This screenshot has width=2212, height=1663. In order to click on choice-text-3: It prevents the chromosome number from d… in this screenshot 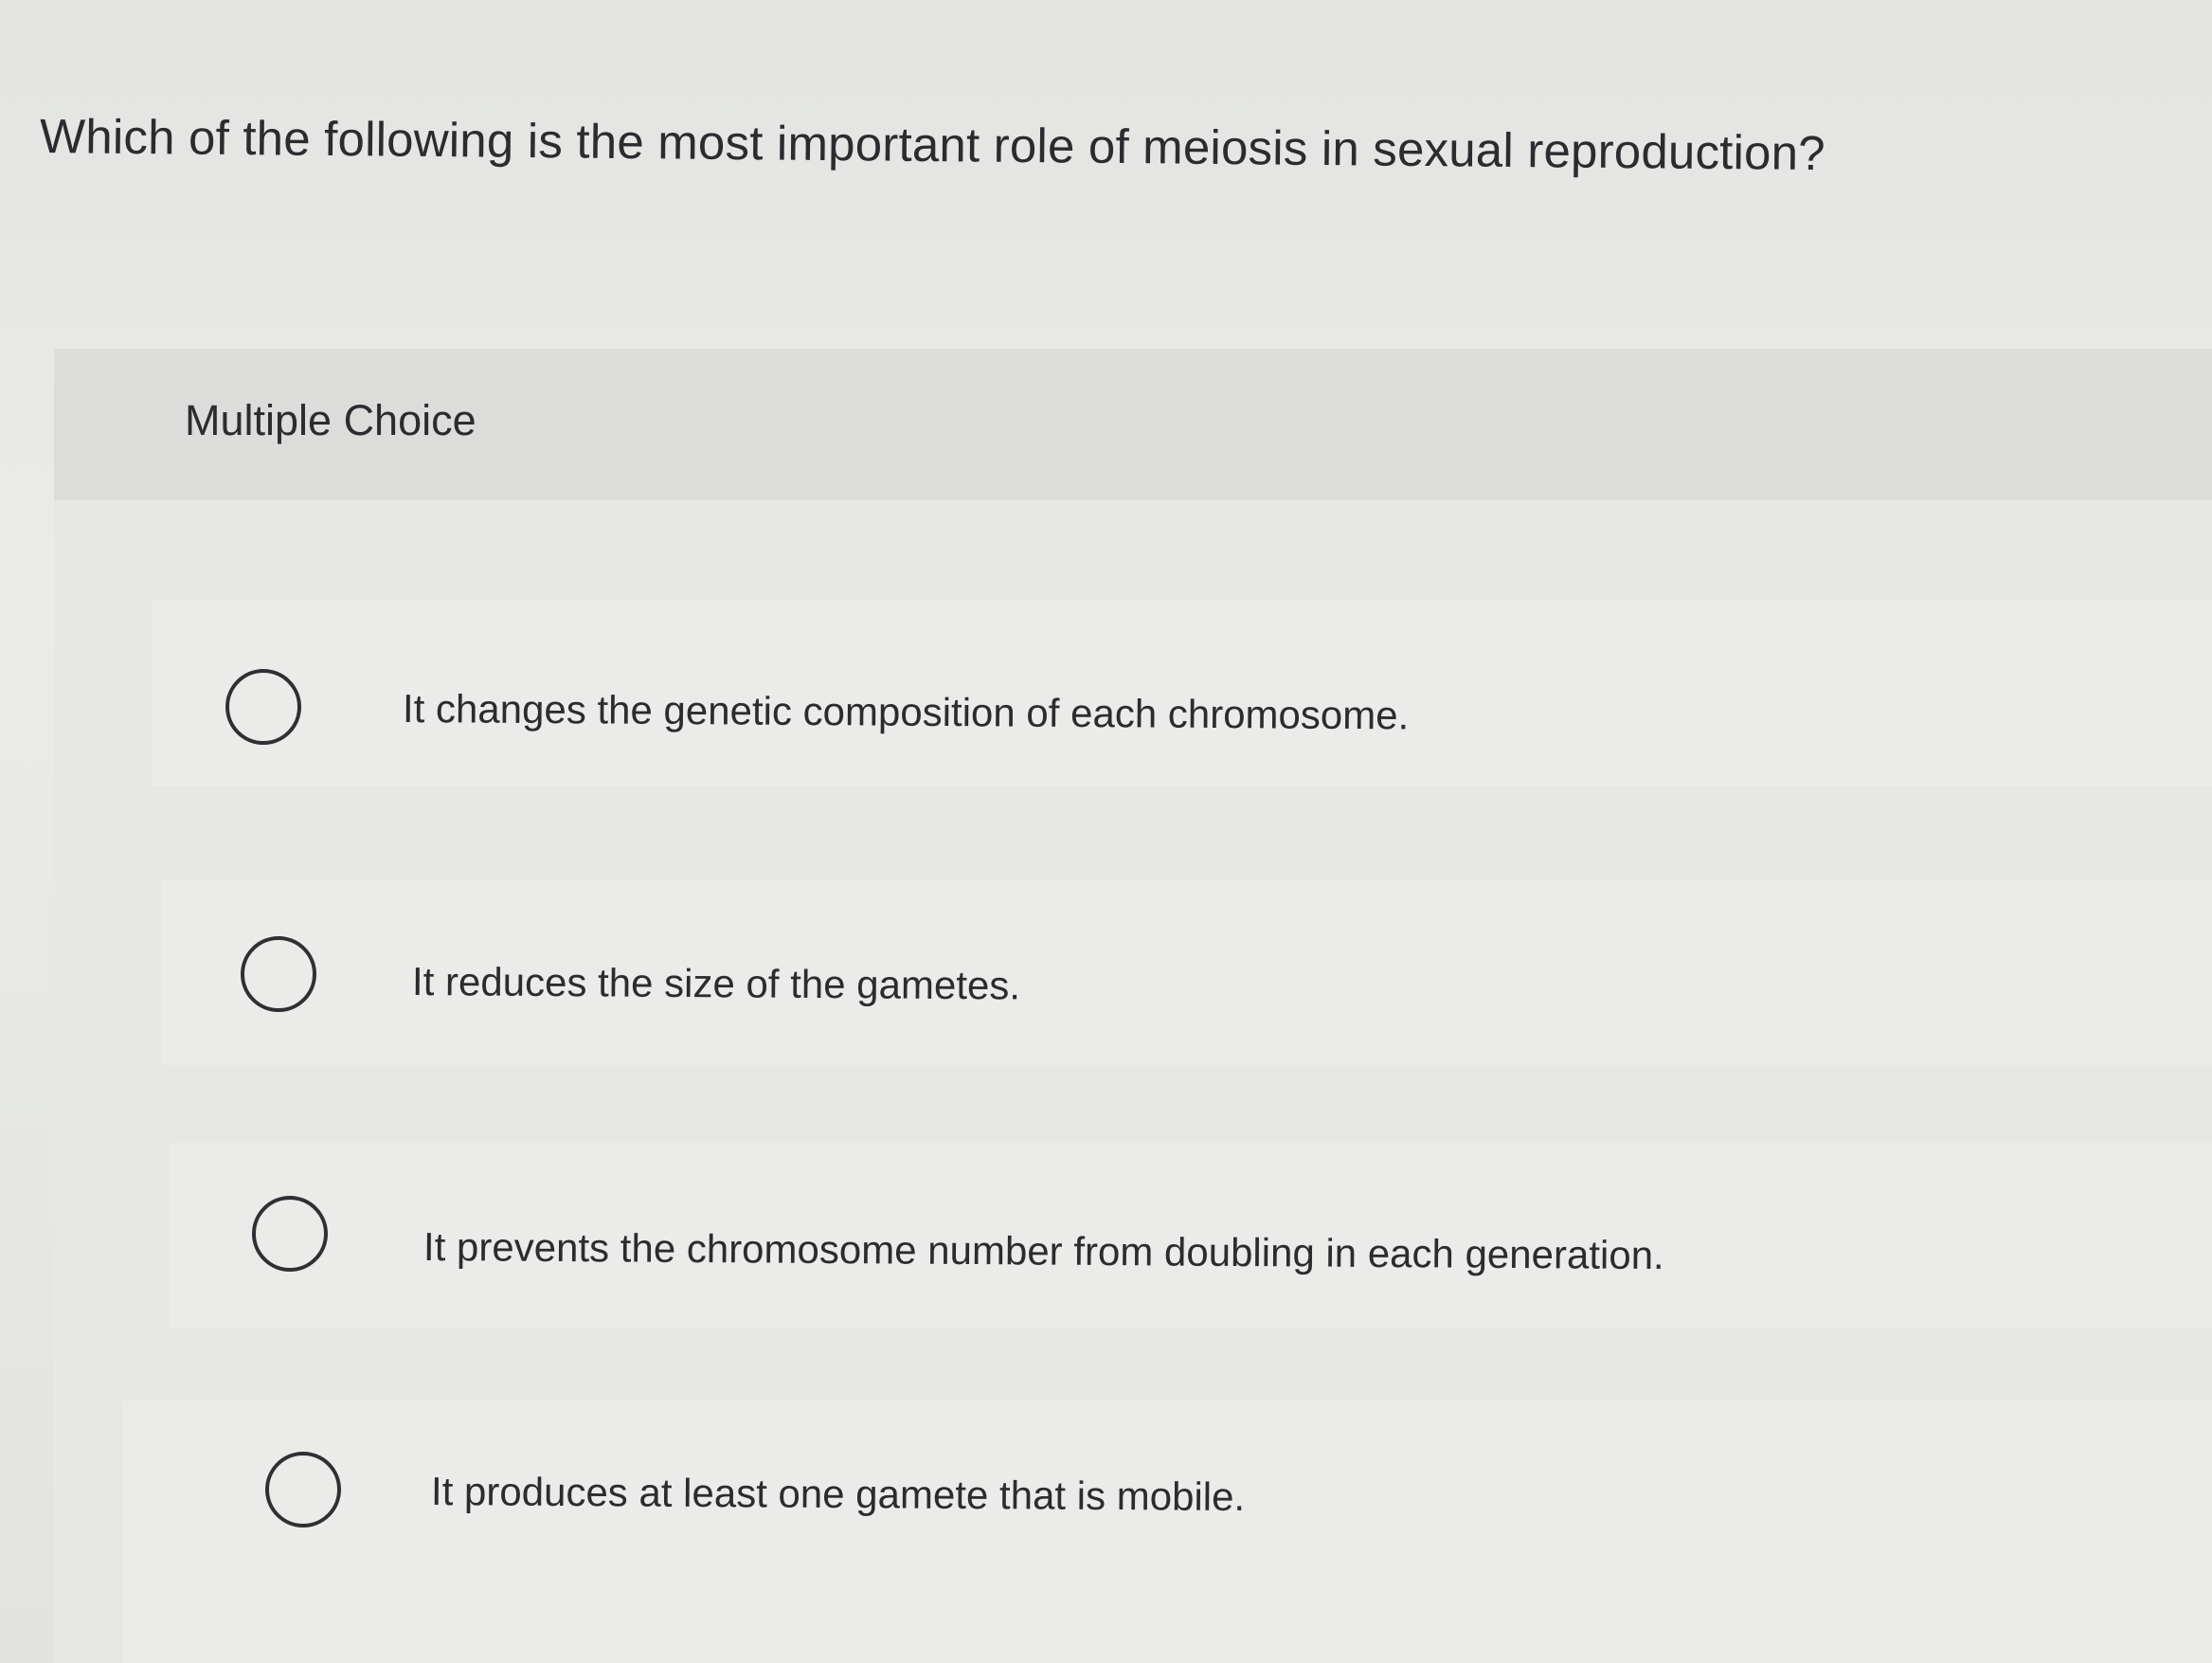, I will do `click(1044, 1251)`.